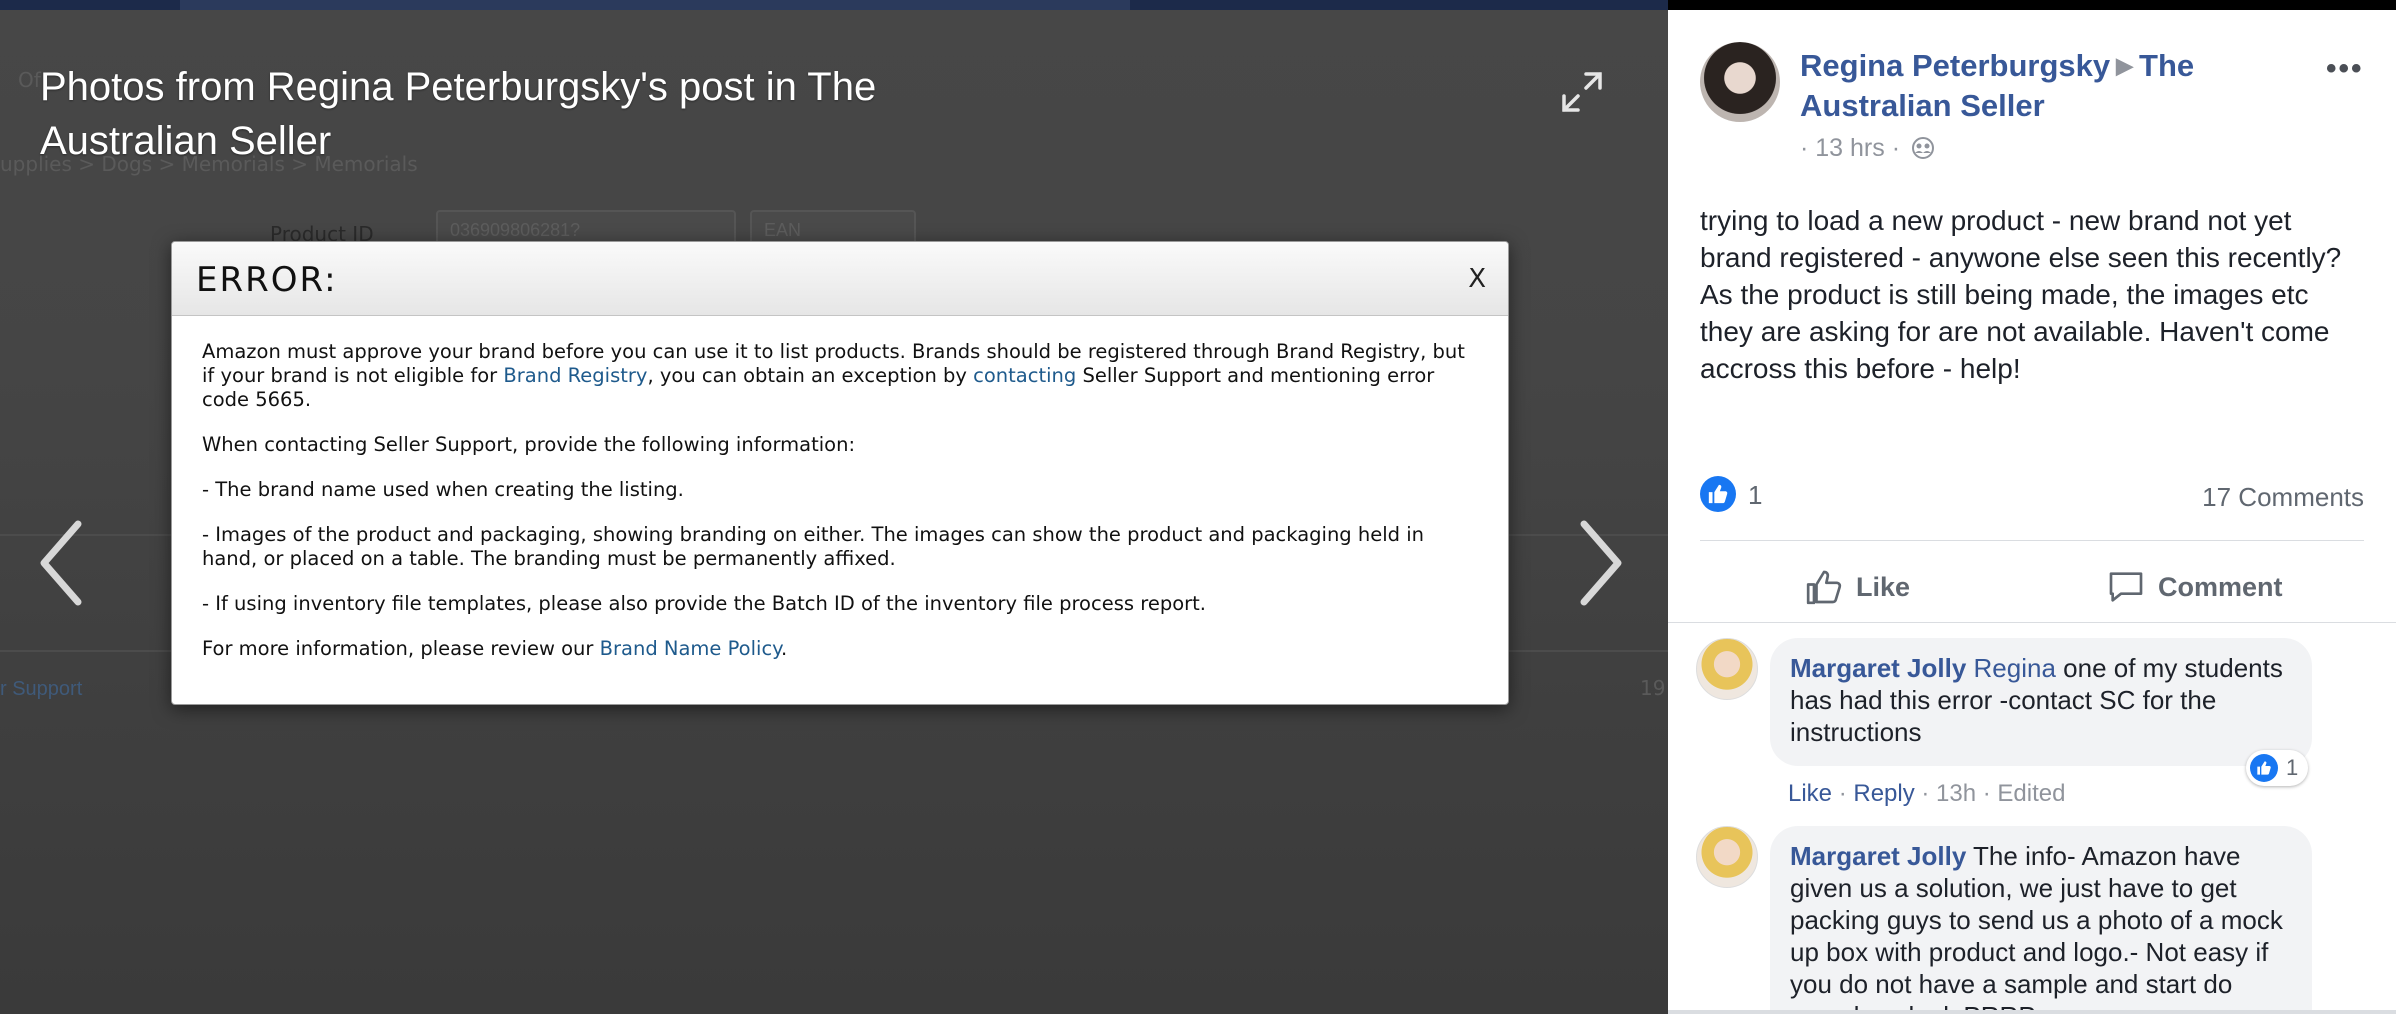 The height and width of the screenshot is (1014, 2396). Describe the element at coordinates (2031, 793) in the screenshot. I see `comment-edited: Edited` at that location.